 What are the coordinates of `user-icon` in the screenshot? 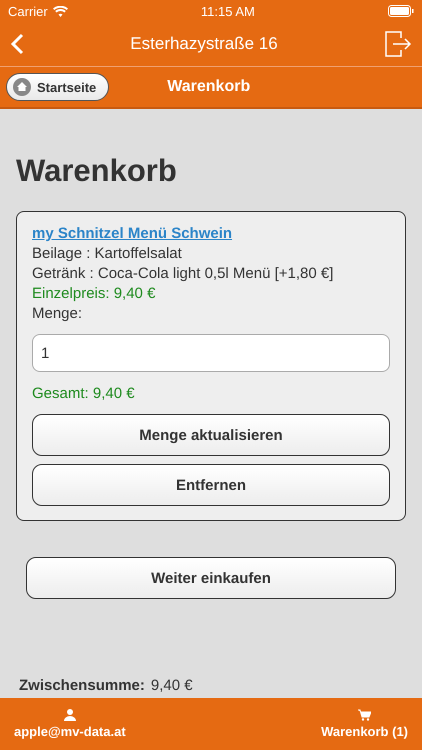 It's located at (70, 715).